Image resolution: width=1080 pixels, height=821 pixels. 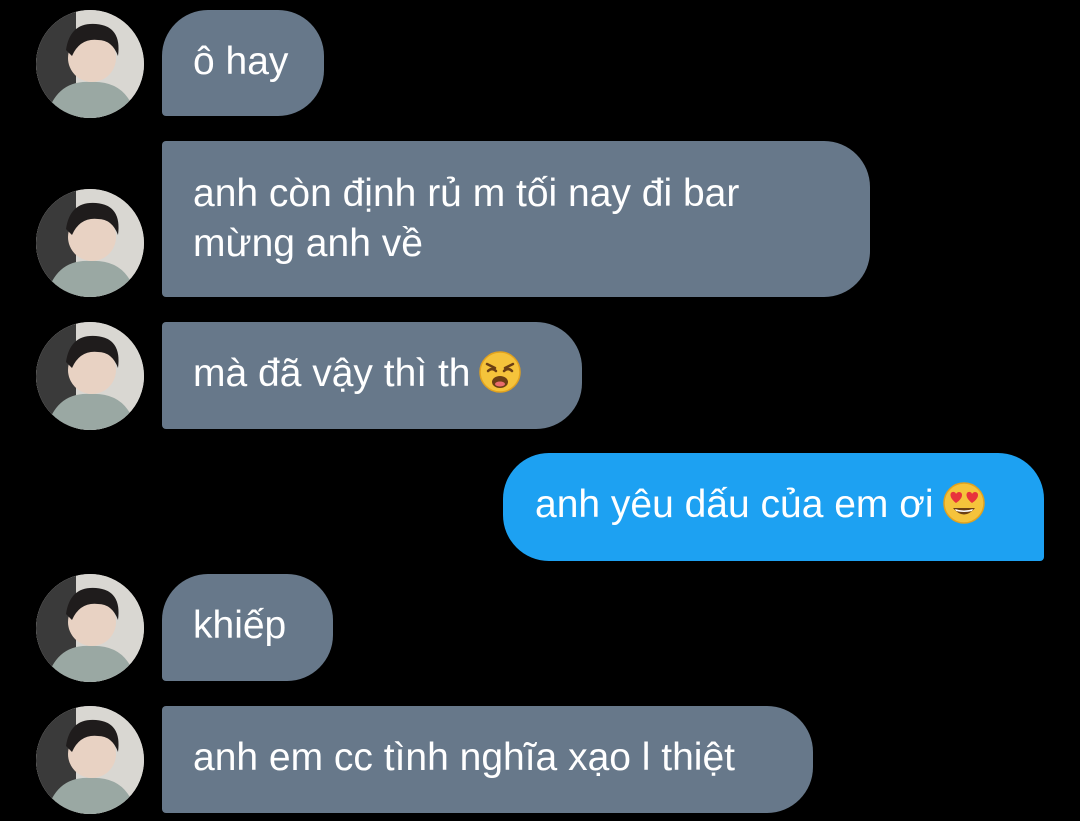 I want to click on outgoing-message: anh yêu dấu của em ơi, so click(x=773, y=507).